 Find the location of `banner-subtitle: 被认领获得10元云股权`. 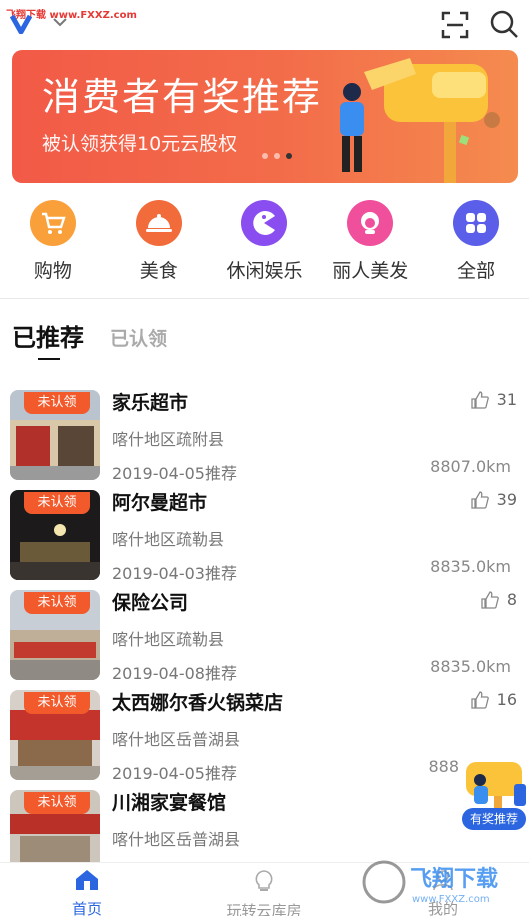

banner-subtitle: 被认领获得10元云股权 is located at coordinates (140, 144).